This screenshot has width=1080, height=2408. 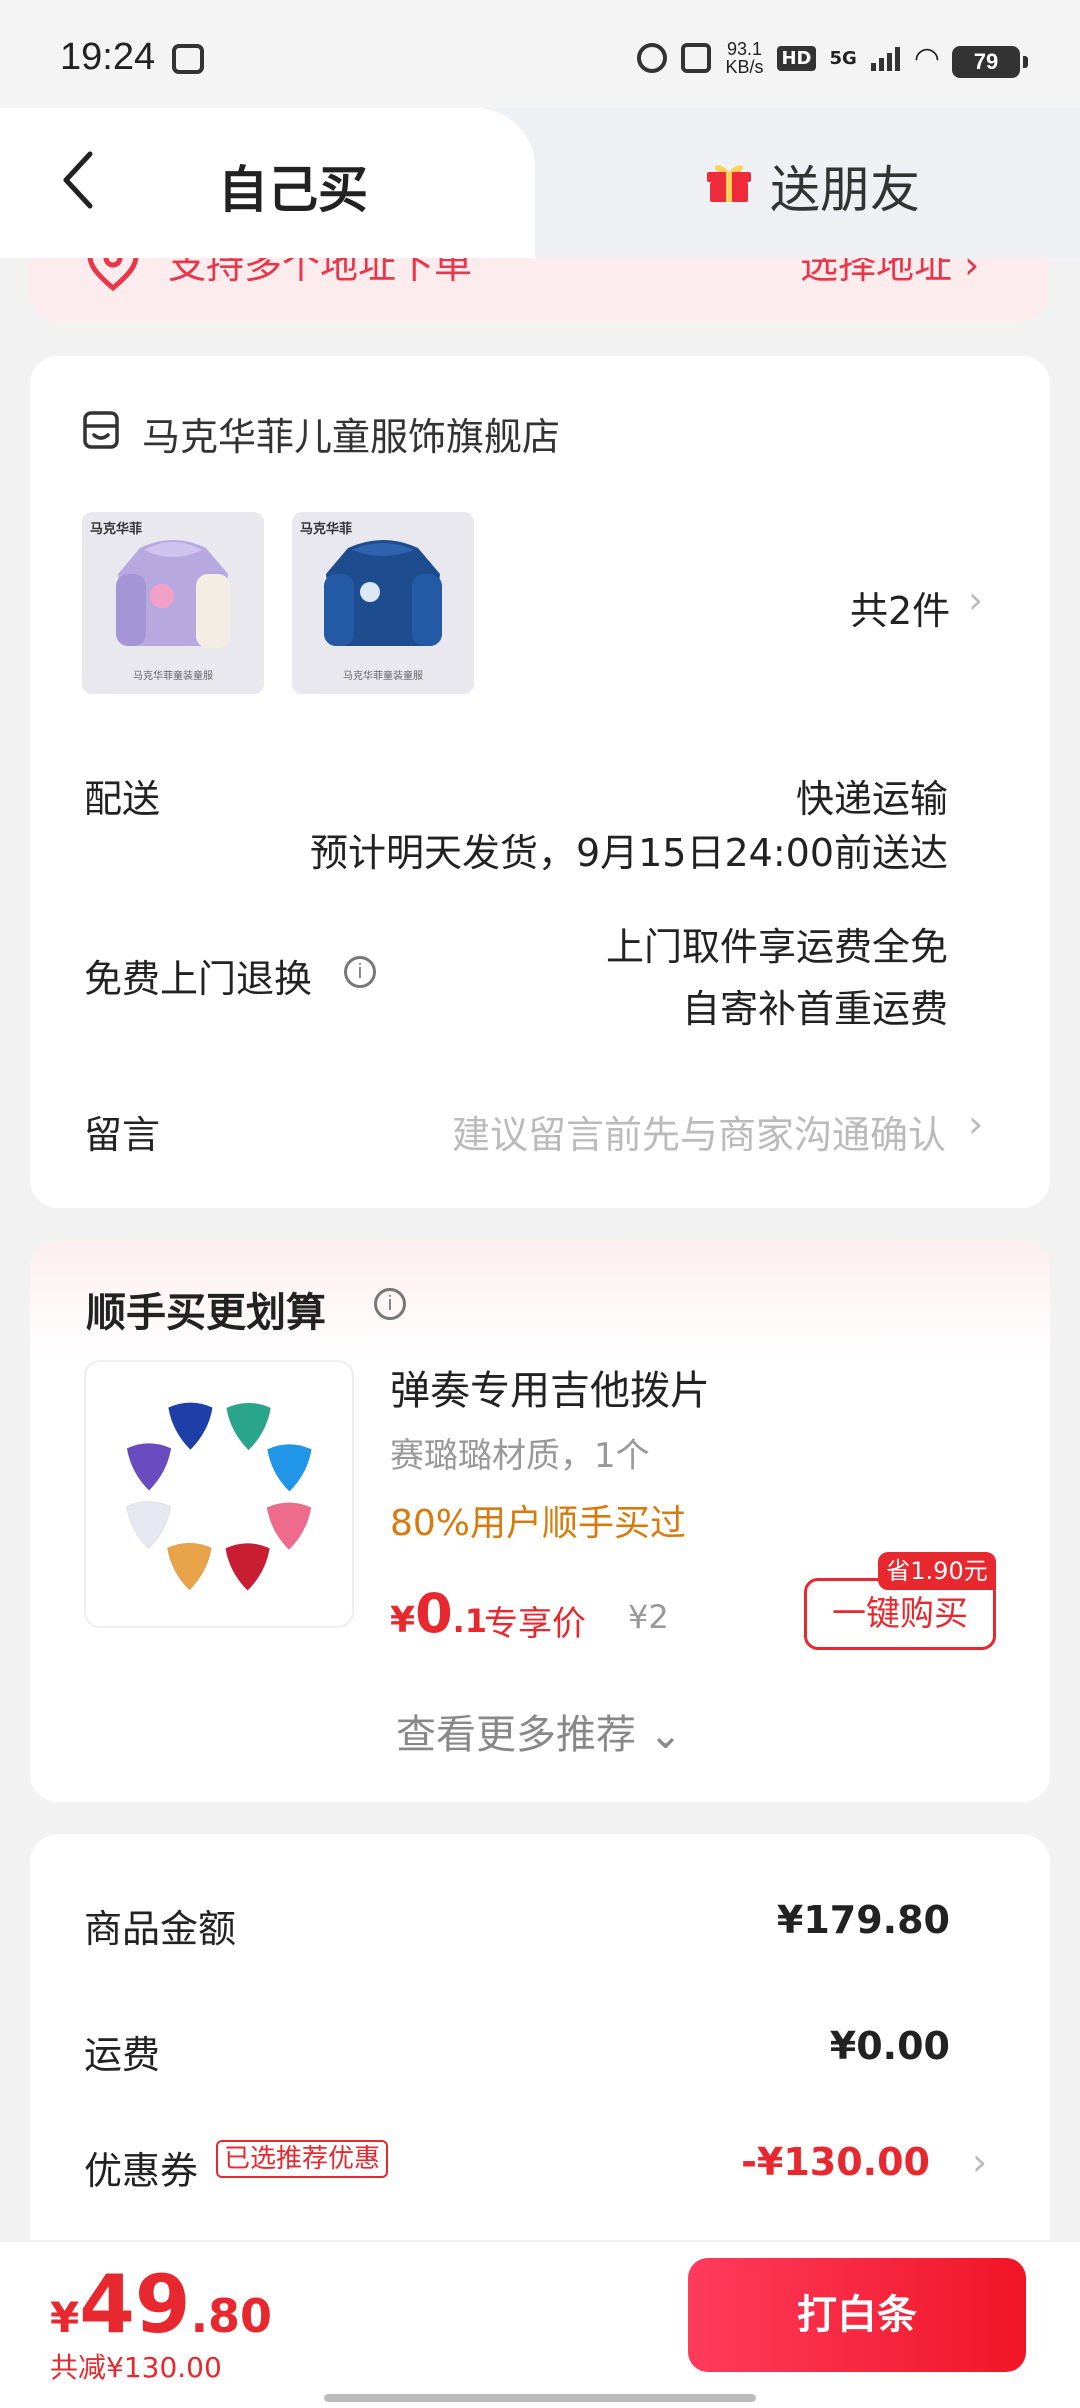 I want to click on coupon-label: 优惠券, so click(x=141, y=2171).